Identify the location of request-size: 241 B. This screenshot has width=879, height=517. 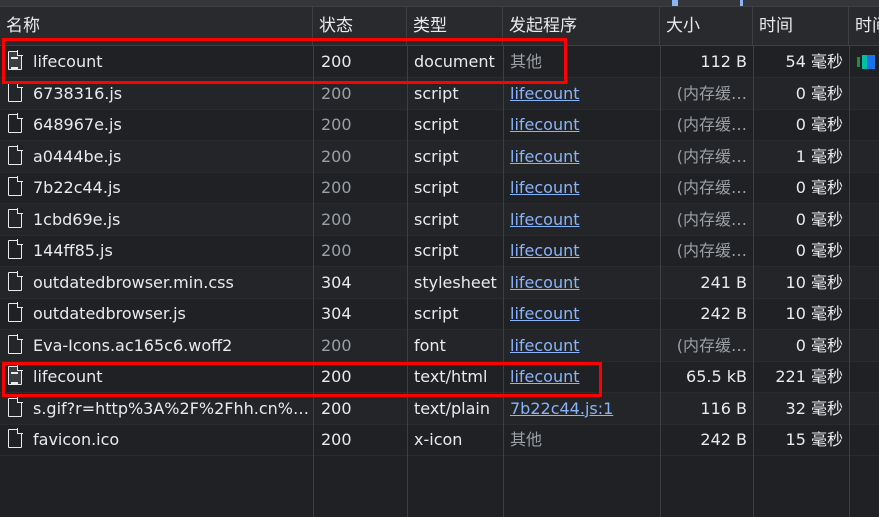
(723, 282).